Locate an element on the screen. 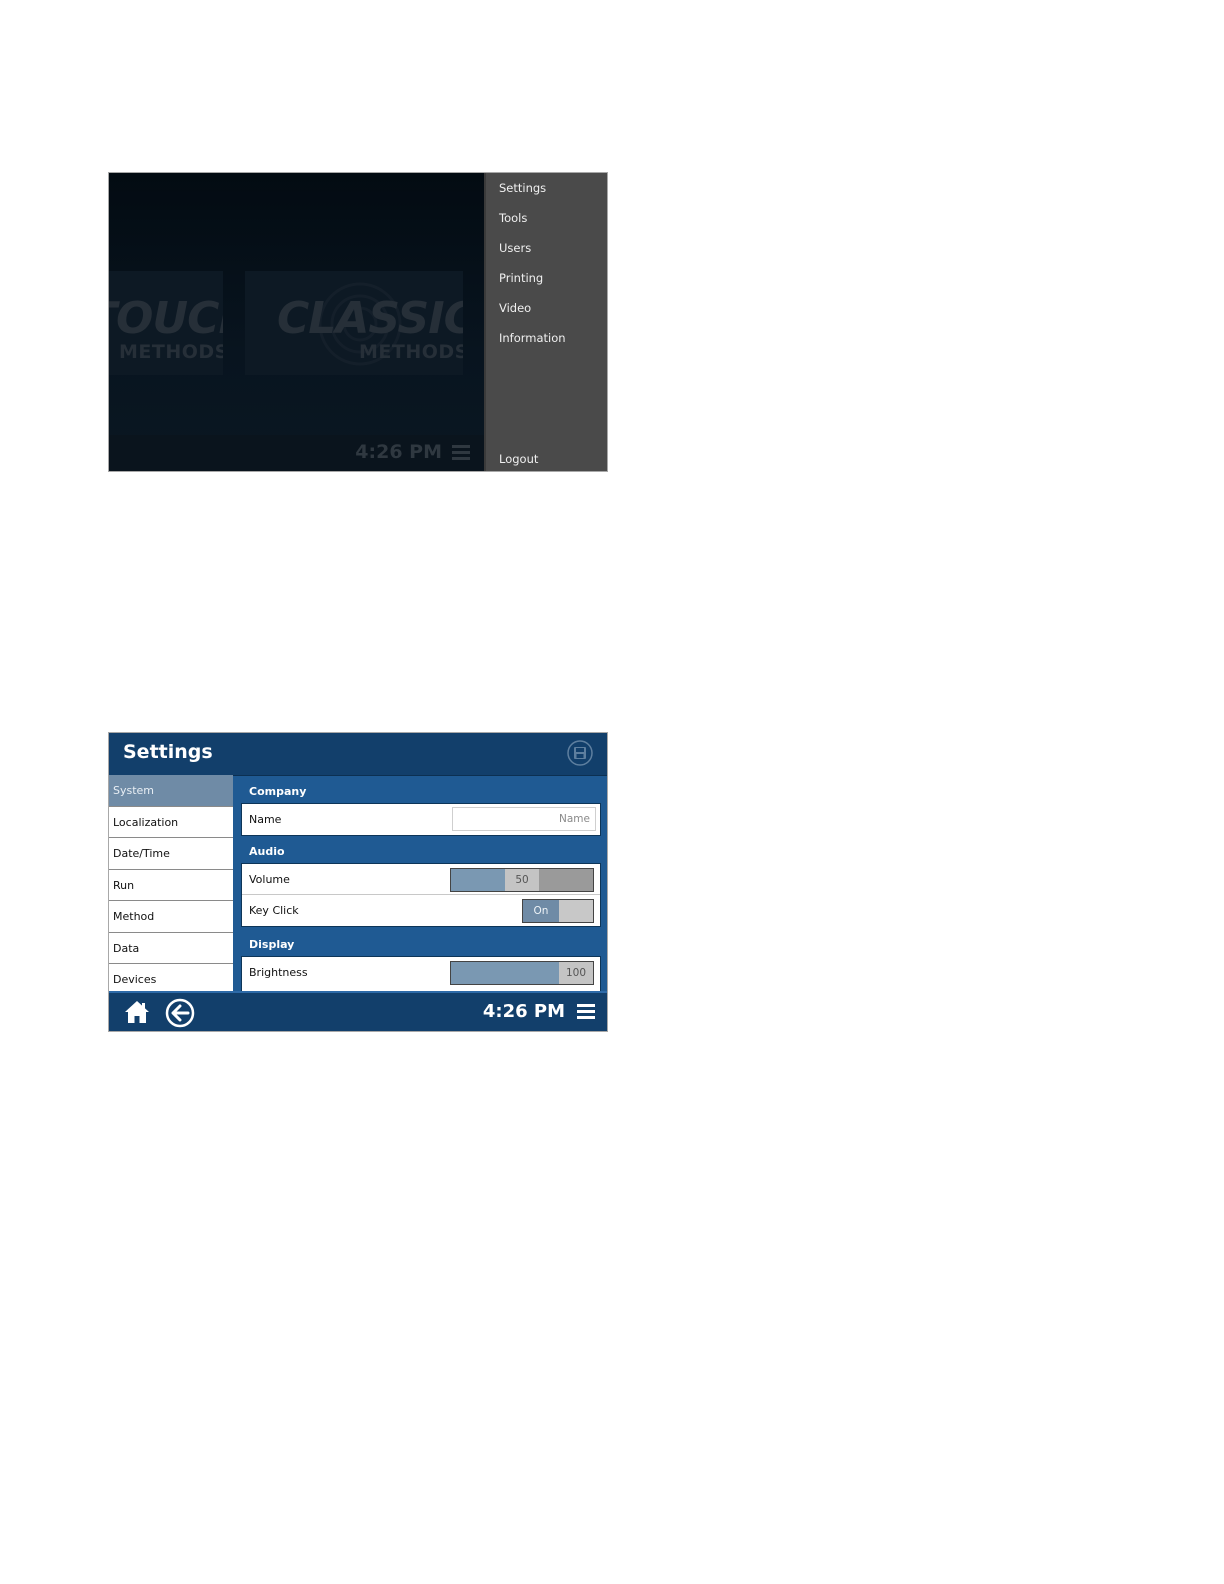  sidebar-item-date-time: Date/Time is located at coordinates (171, 854).